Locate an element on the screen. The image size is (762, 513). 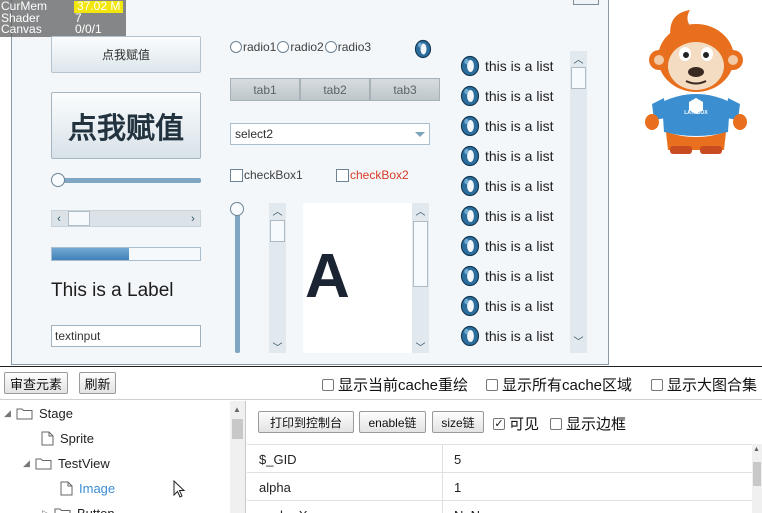
tree-node-label: TestView is located at coordinates (84, 463).